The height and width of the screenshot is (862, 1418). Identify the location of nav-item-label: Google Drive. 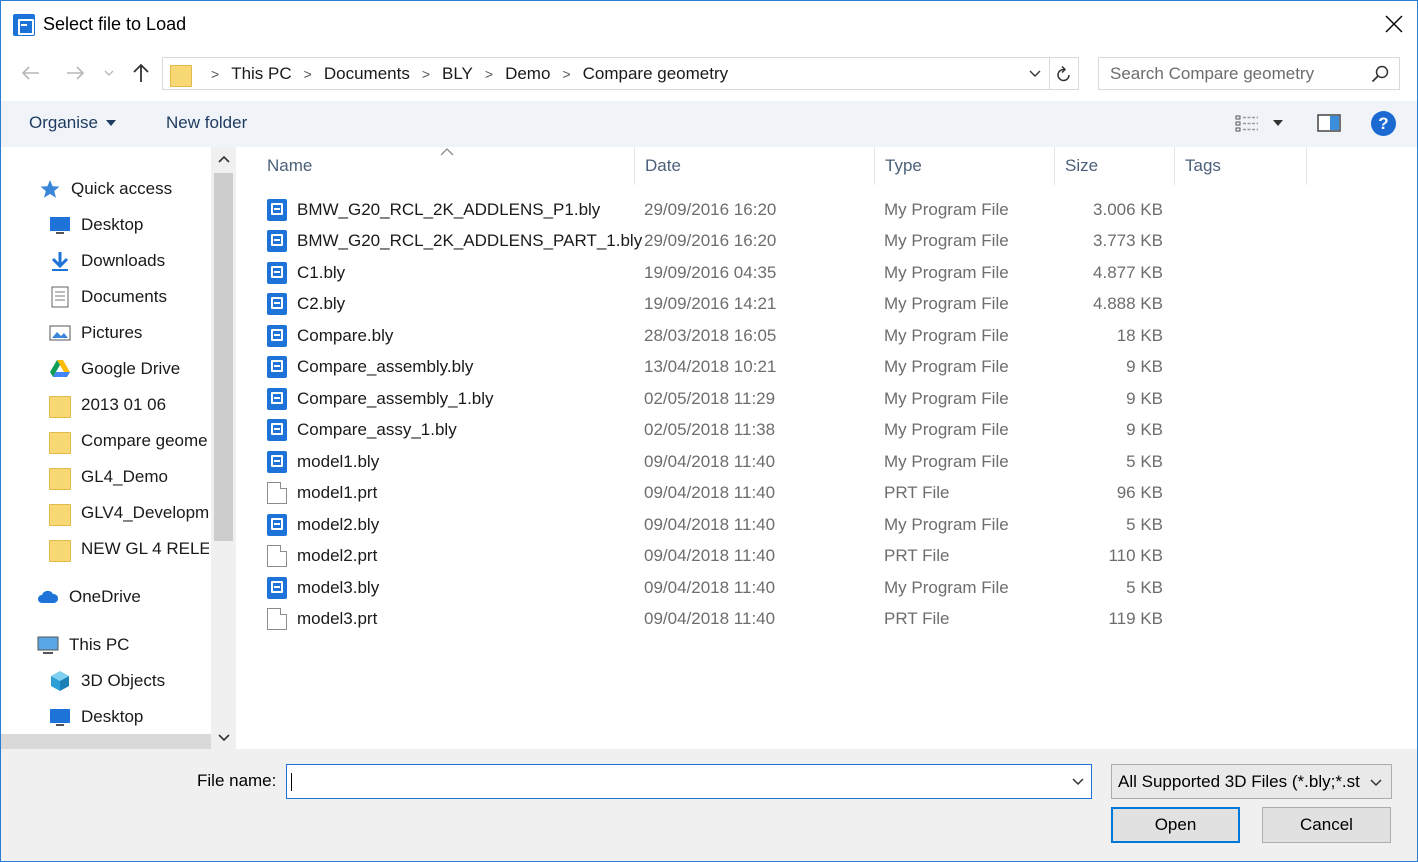
(131, 368).